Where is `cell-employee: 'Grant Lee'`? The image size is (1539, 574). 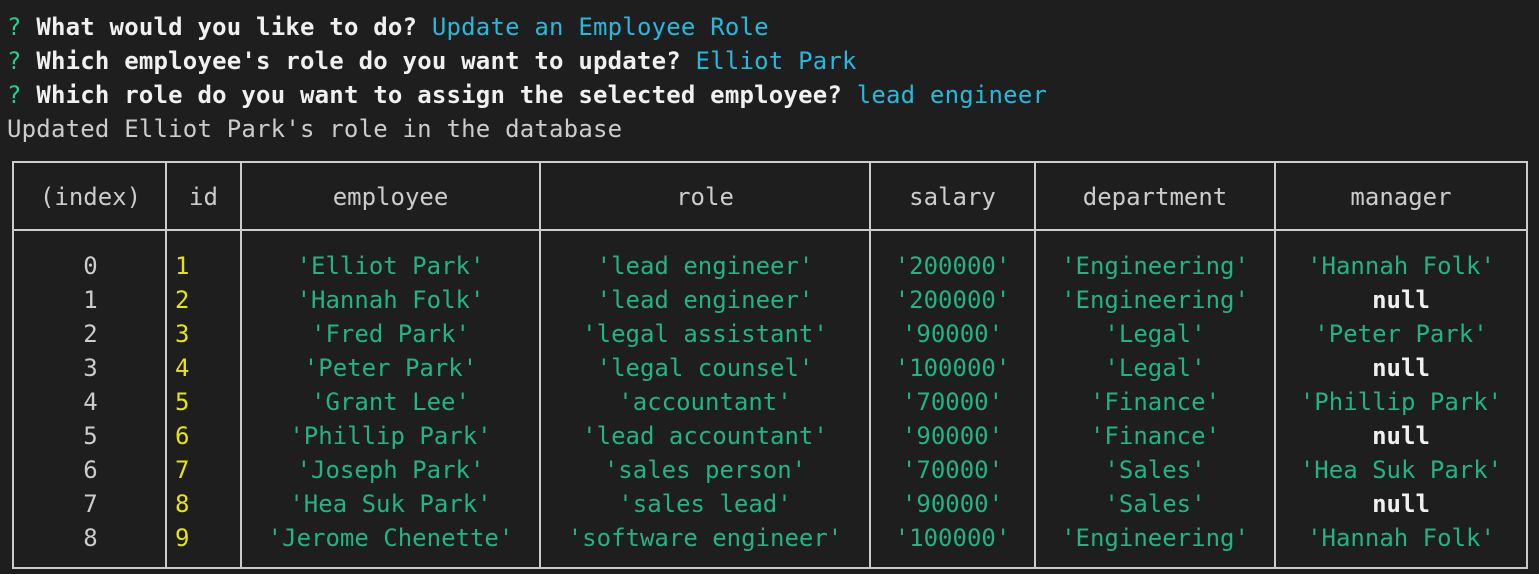 cell-employee: 'Grant Lee' is located at coordinates (390, 402).